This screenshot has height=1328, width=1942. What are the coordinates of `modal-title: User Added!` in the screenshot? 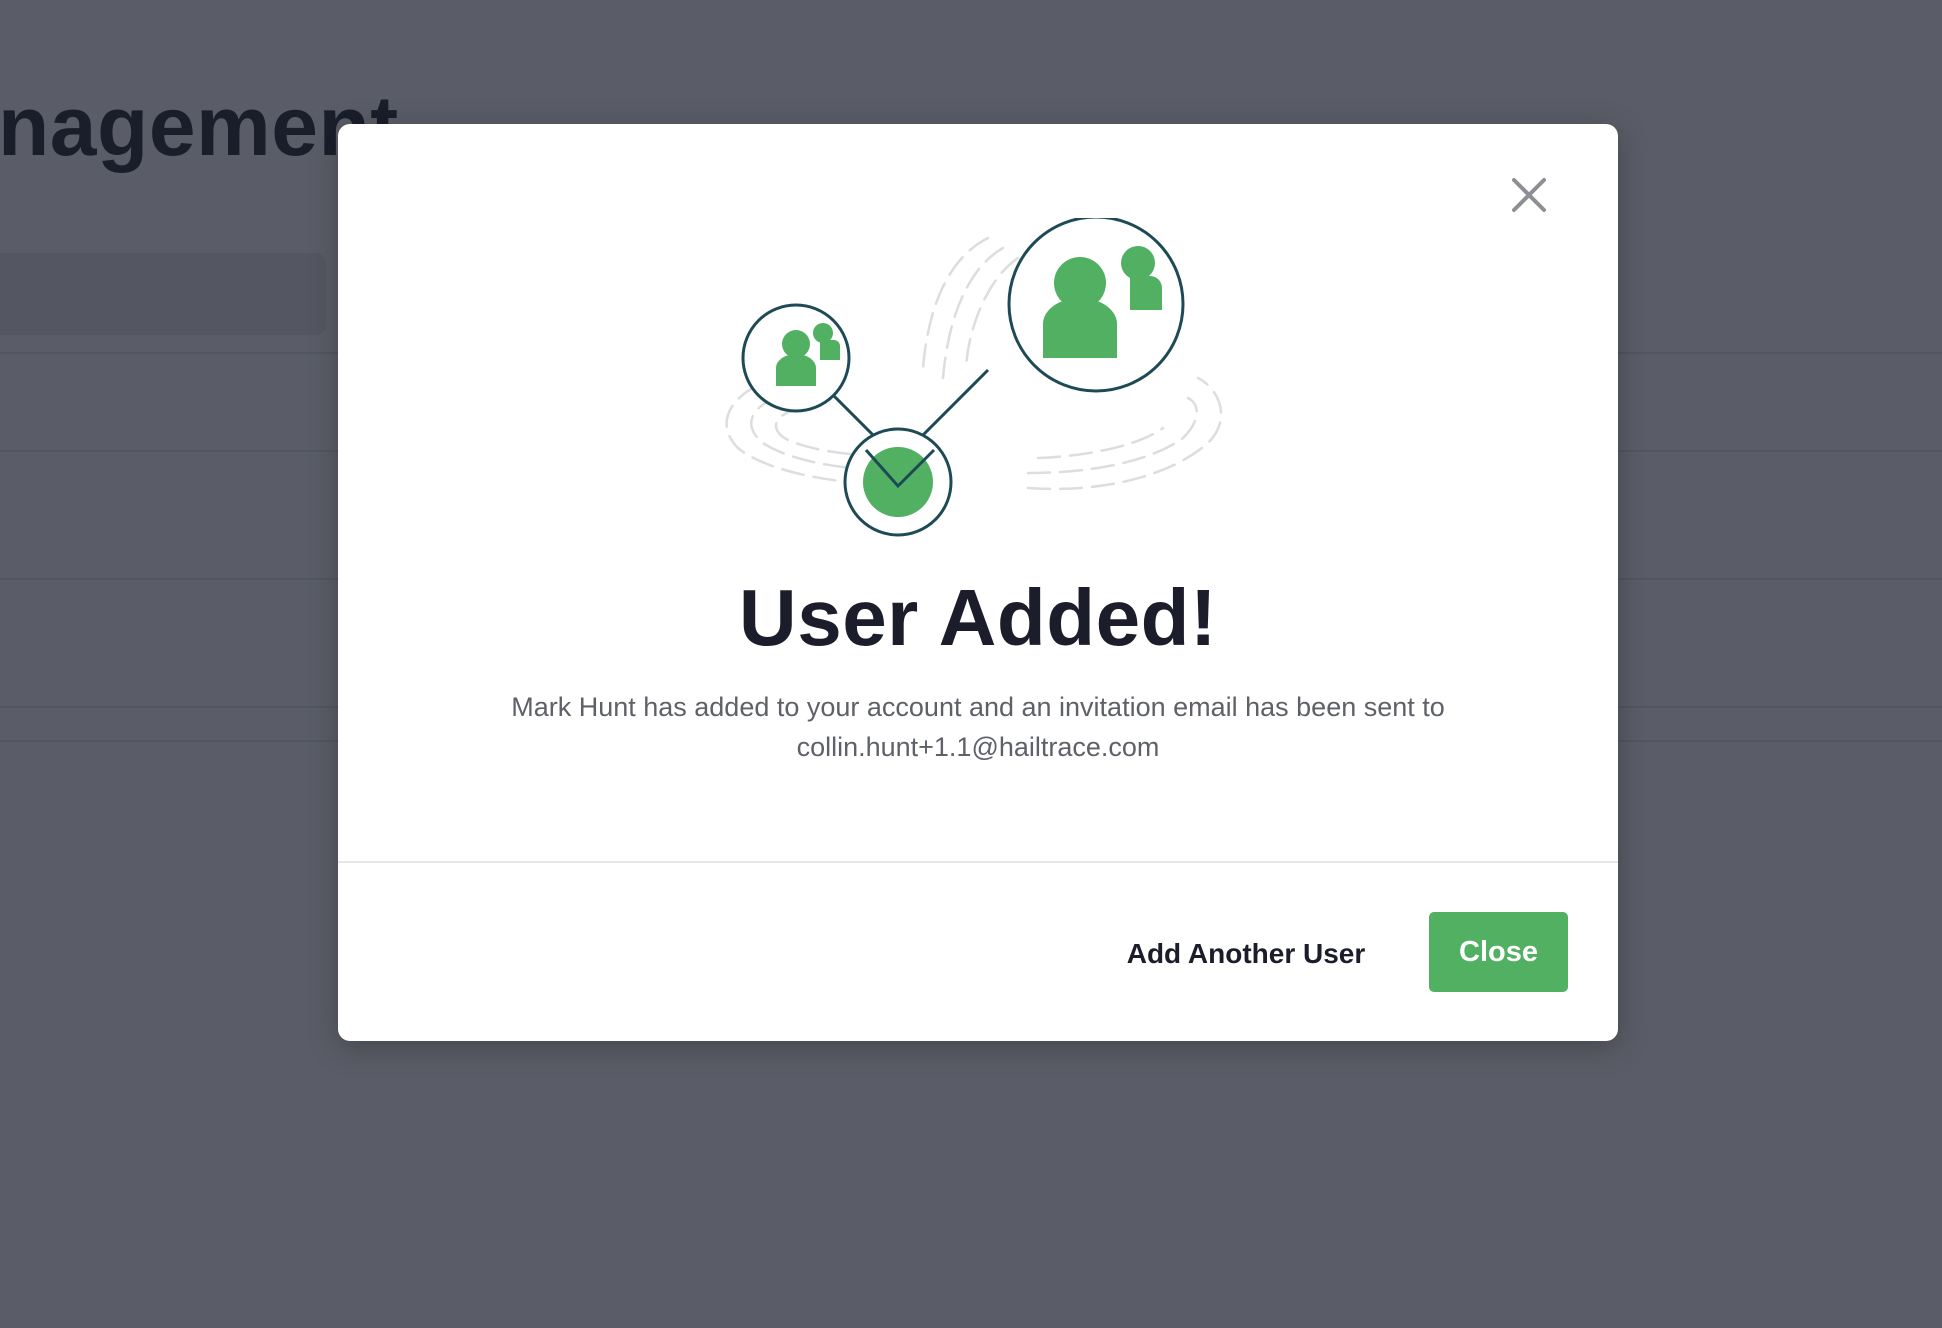 It's located at (978, 617).